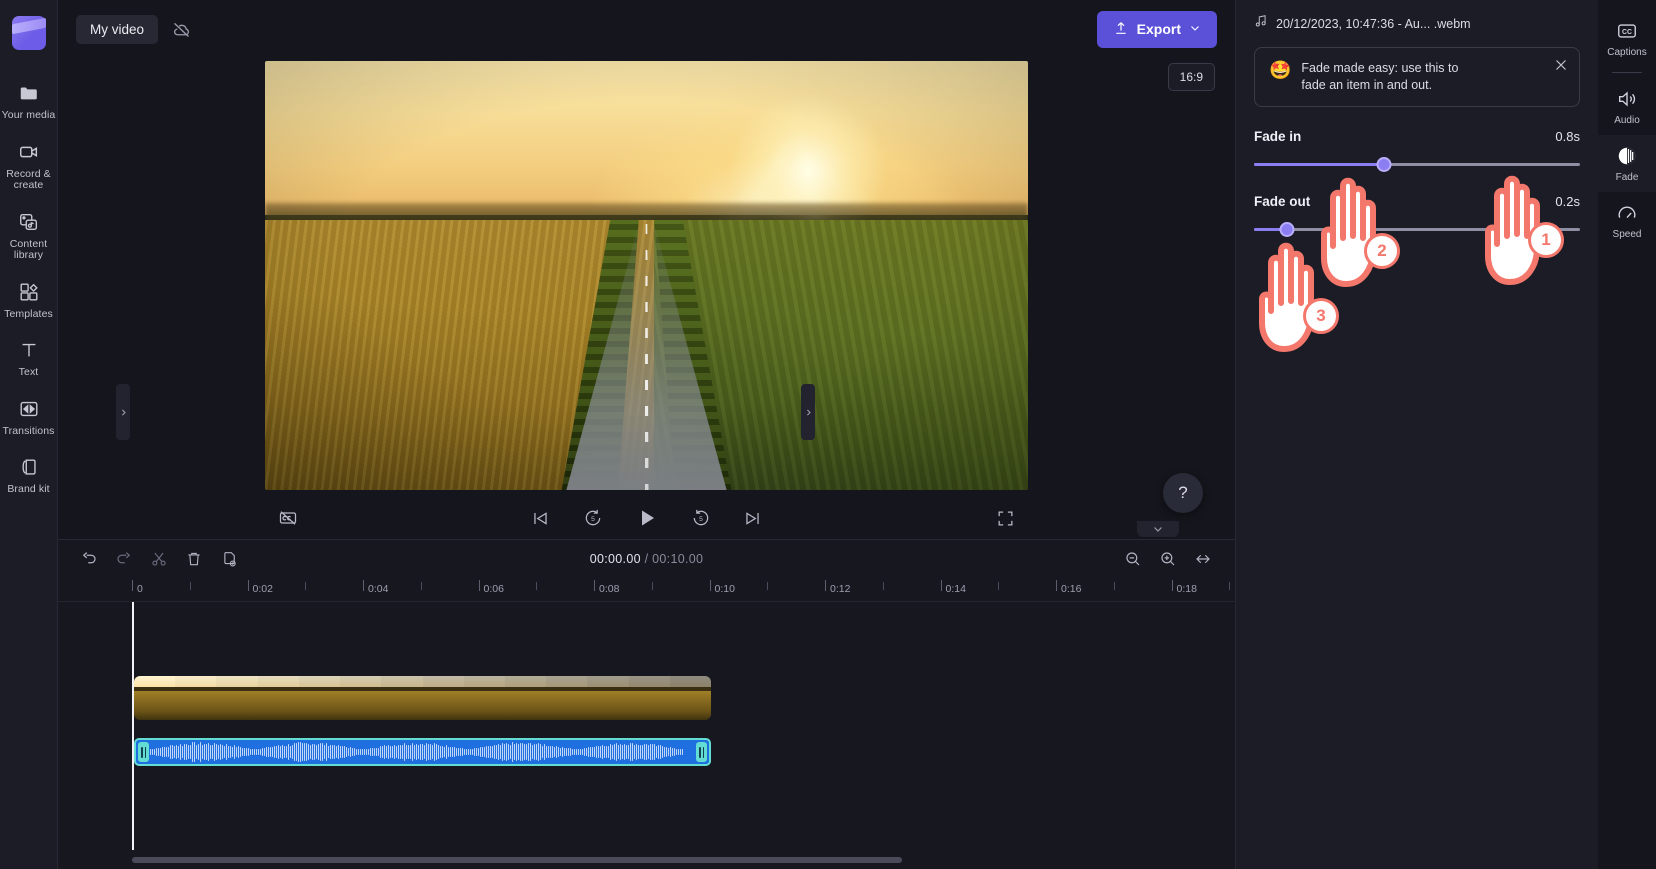 The height and width of the screenshot is (869, 1656). What do you see at coordinates (28, 430) in the screenshot?
I see `sidebar-label: Transitions` at bounding box center [28, 430].